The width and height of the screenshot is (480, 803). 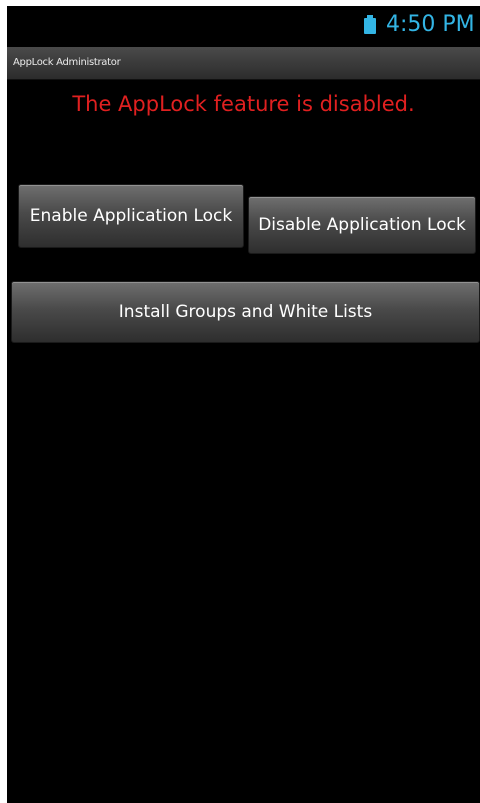 What do you see at coordinates (430, 24) in the screenshot?
I see `status-bar-clock: 4:50 PM` at bounding box center [430, 24].